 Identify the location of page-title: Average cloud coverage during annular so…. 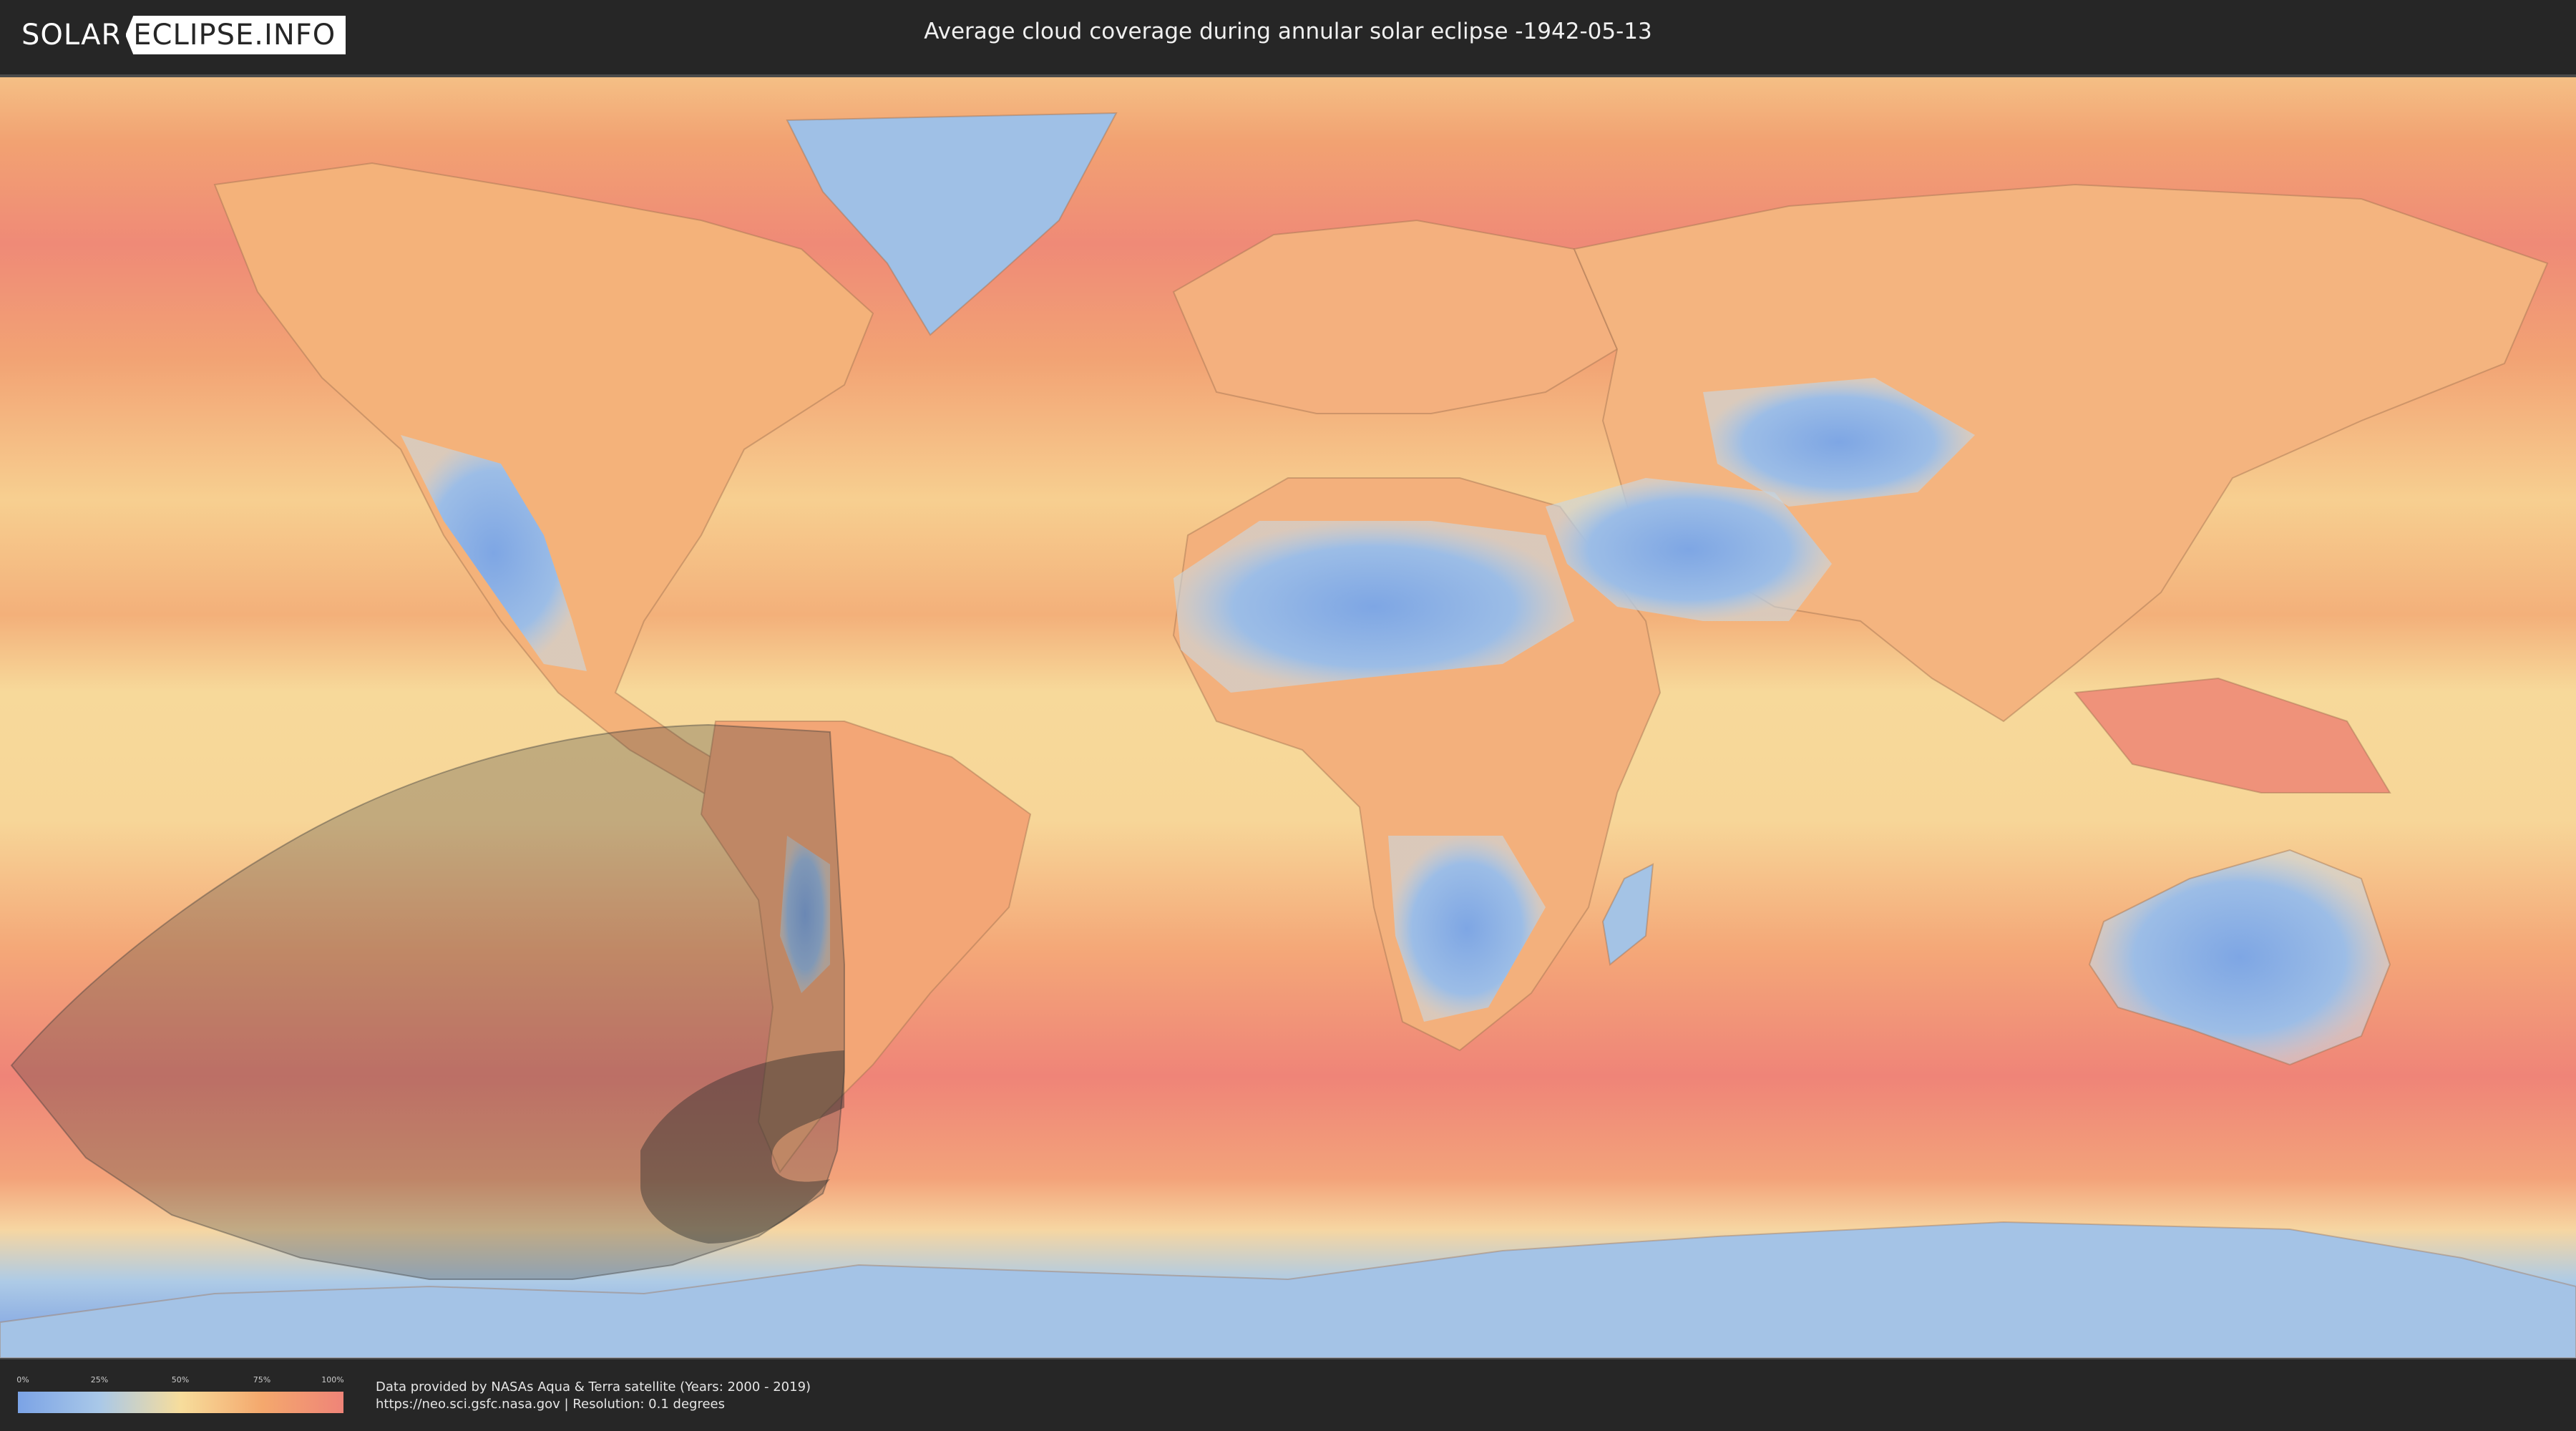
(1288, 31).